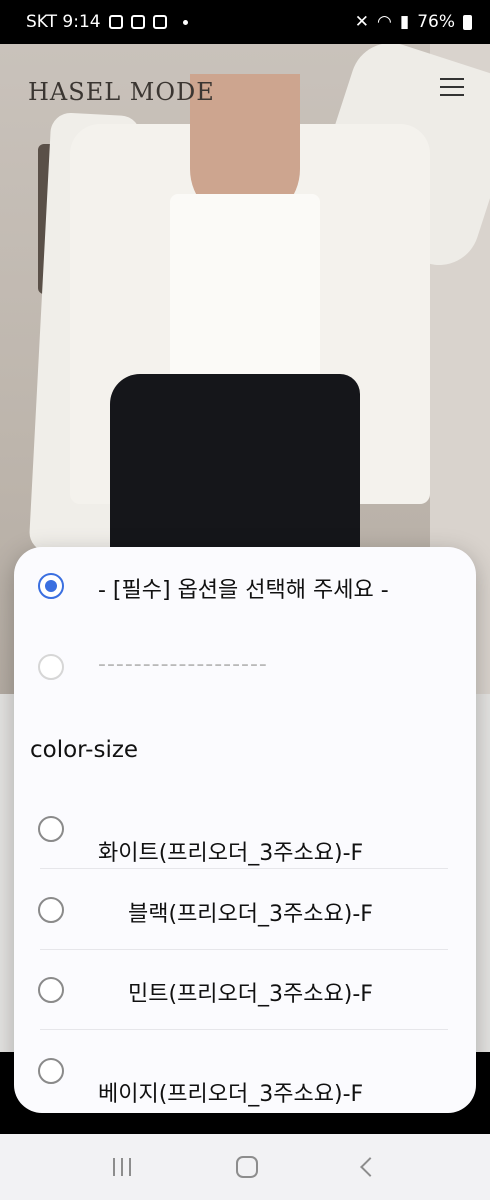 This screenshot has height=1200, width=490. What do you see at coordinates (51, 990) in the screenshot?
I see `option-radio-mint` at bounding box center [51, 990].